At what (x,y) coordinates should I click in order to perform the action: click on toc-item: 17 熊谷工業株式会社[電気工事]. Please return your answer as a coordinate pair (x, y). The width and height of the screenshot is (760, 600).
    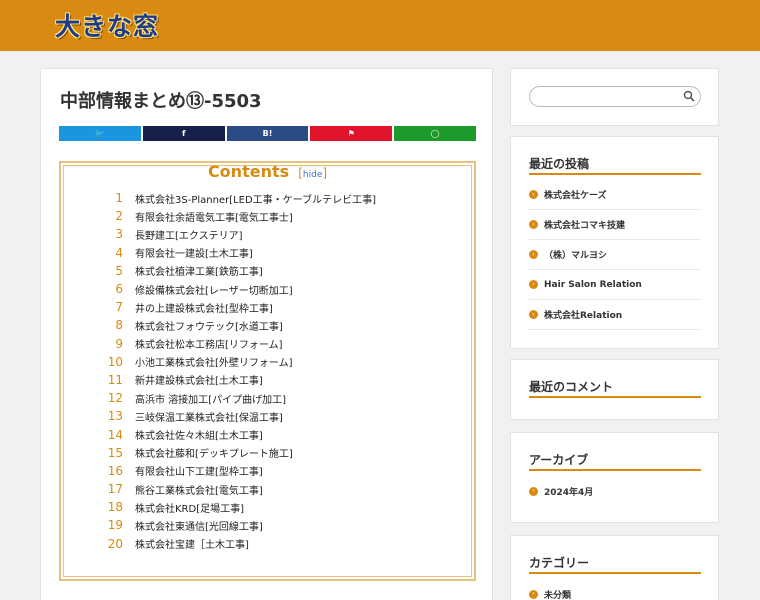
    Looking at the image, I should click on (237, 489).